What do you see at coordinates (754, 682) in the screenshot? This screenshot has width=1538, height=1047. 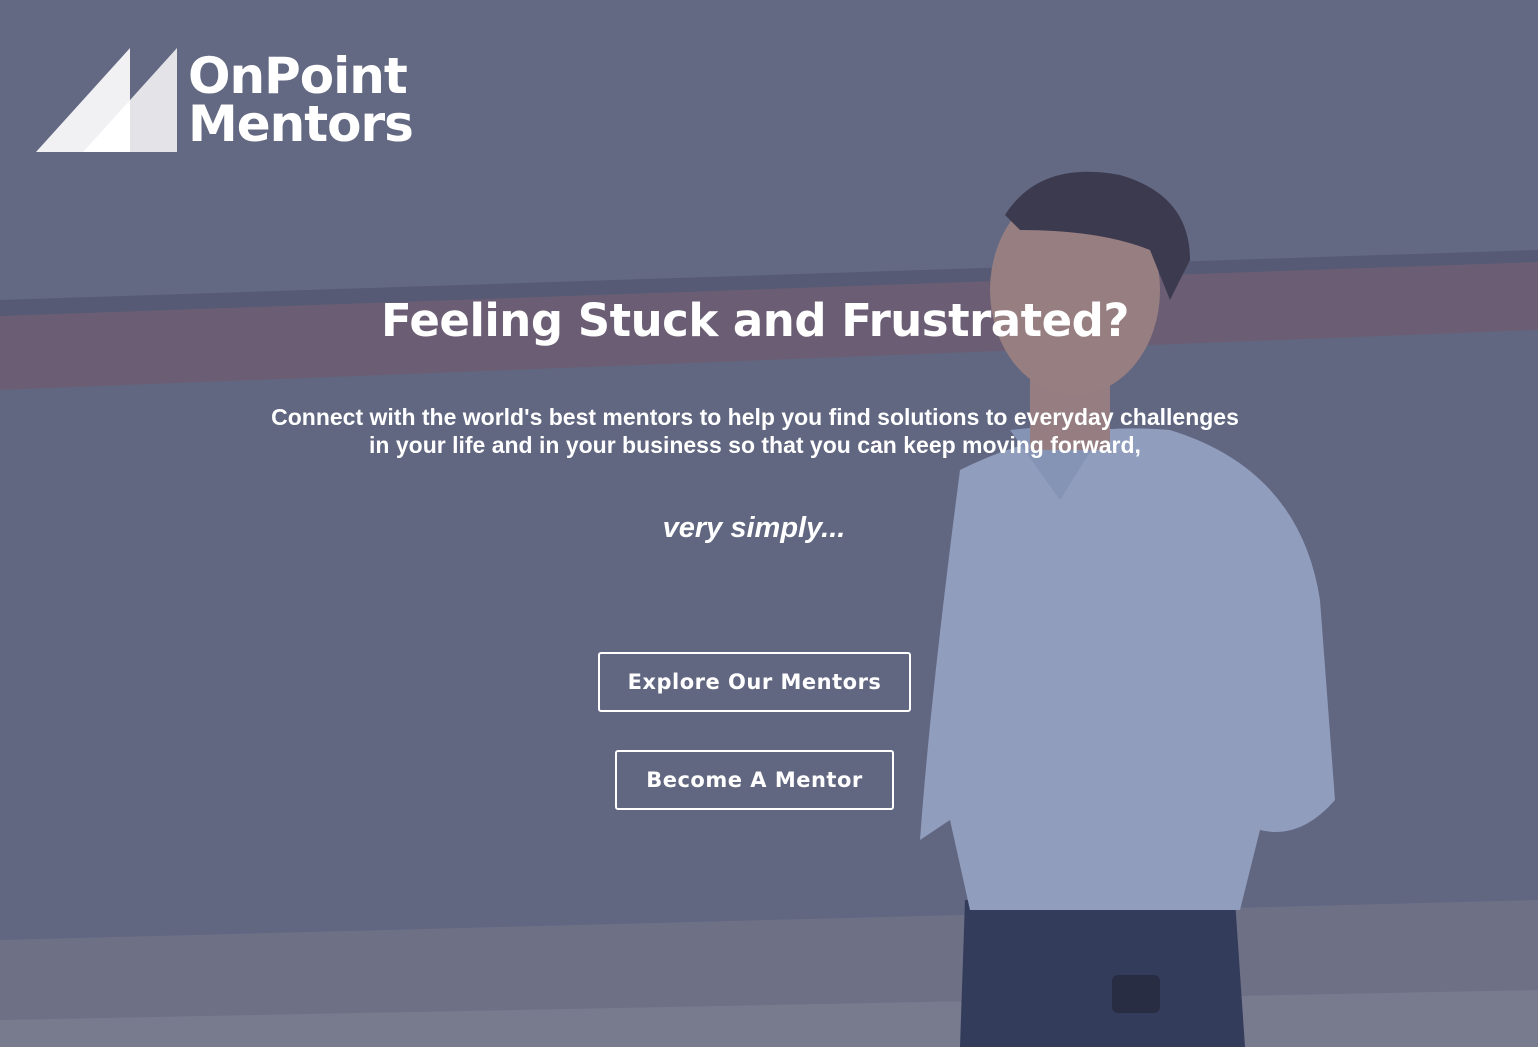 I see `explore-mentors-button: Explore Our Mentors` at bounding box center [754, 682].